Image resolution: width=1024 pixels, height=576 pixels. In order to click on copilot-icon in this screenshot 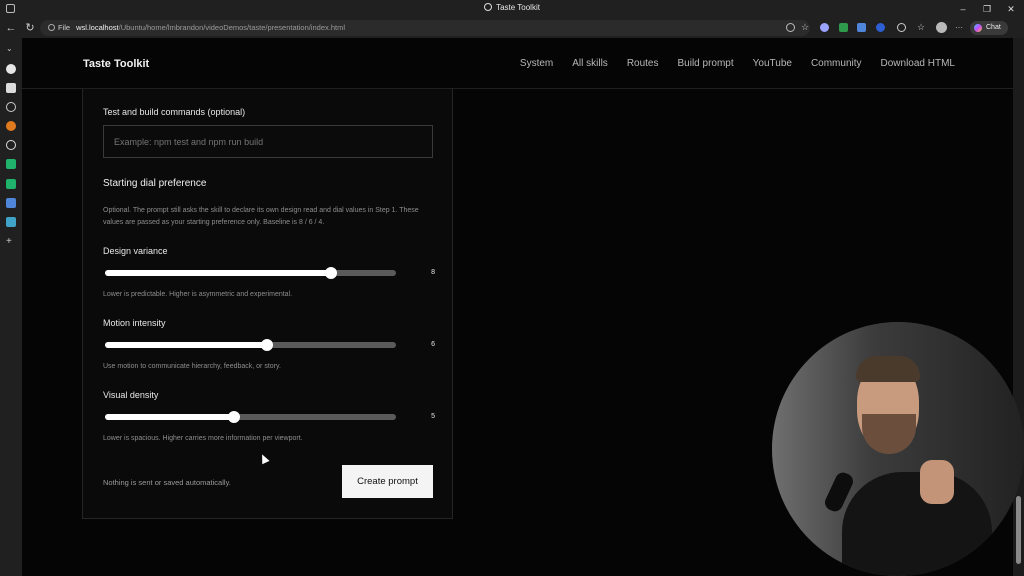, I will do `click(978, 28)`.